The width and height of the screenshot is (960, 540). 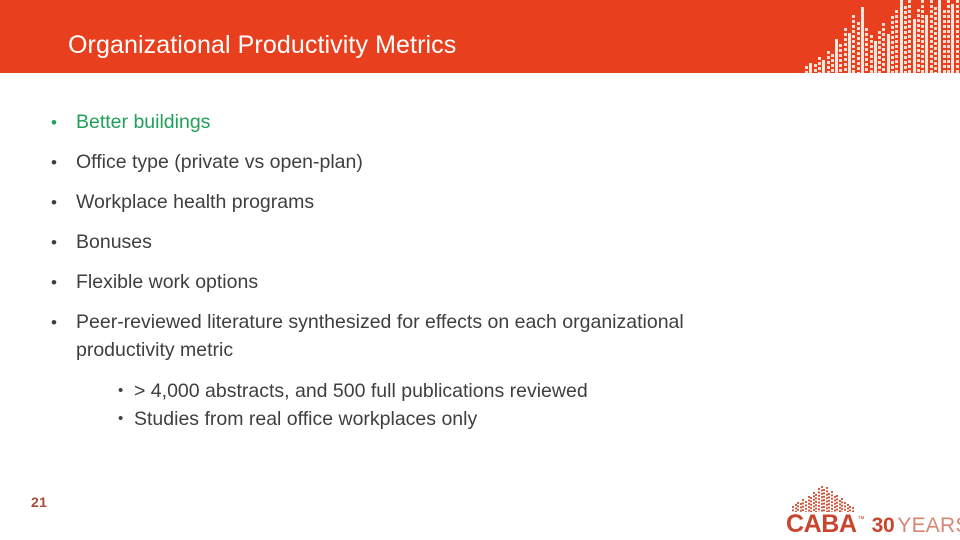 I want to click on bullet-item: • Flexible work options, so click(x=394, y=283).